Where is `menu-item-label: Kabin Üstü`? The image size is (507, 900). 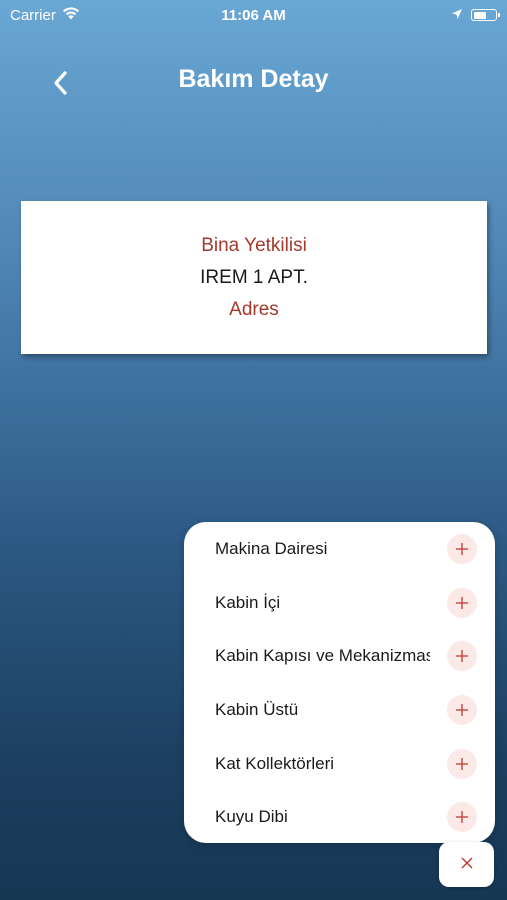 menu-item-label: Kabin Üstü is located at coordinates (257, 709).